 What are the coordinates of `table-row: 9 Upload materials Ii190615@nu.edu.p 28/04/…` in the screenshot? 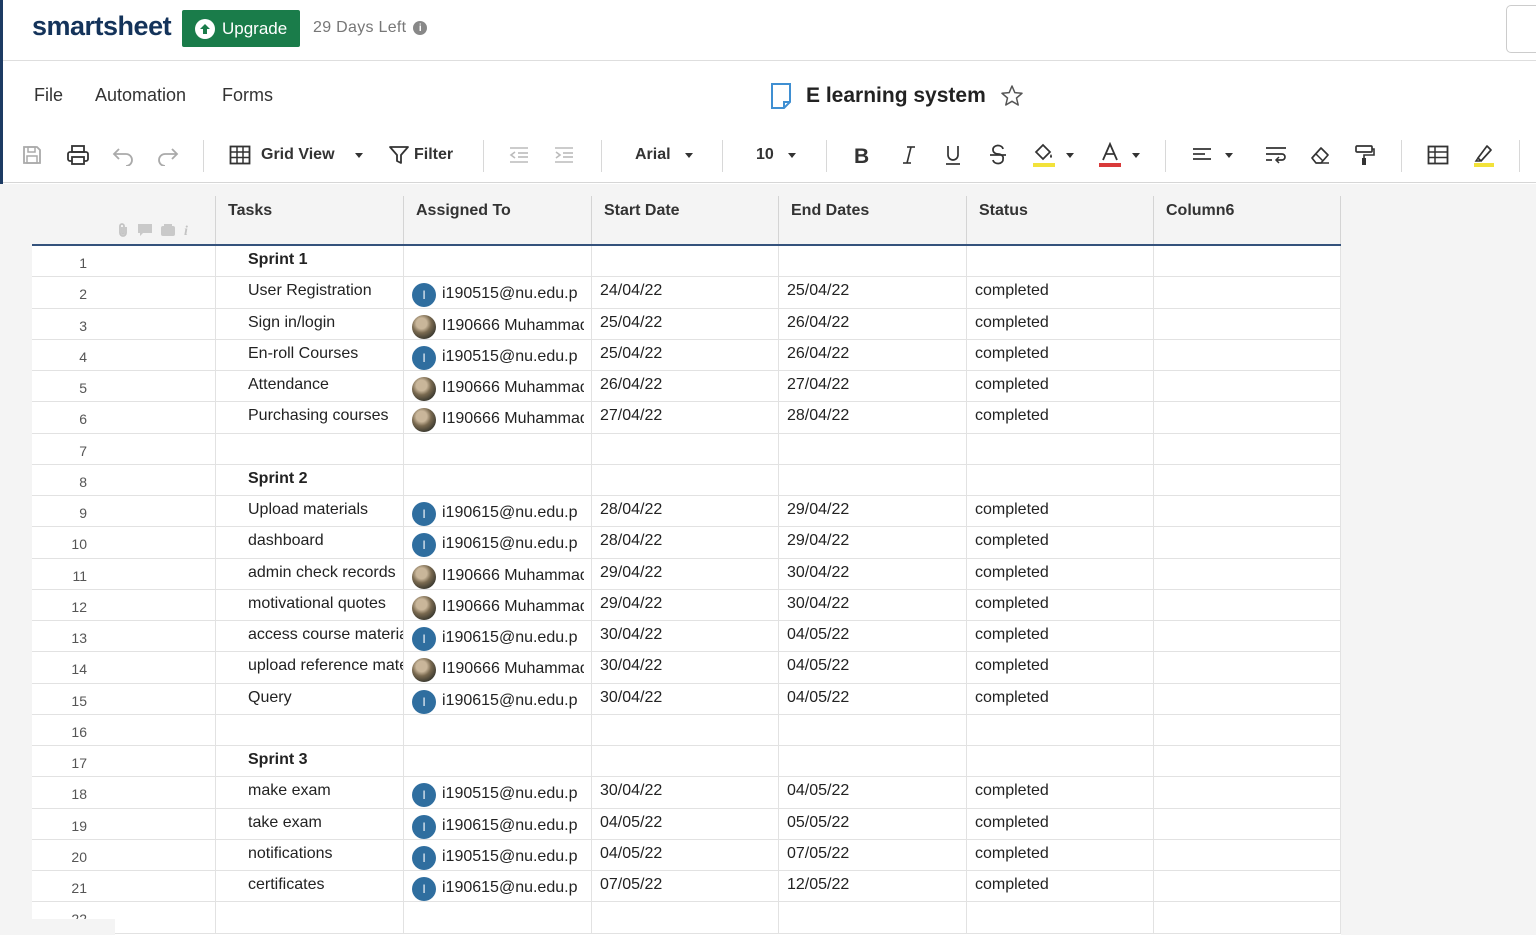 It's located at (686, 512).